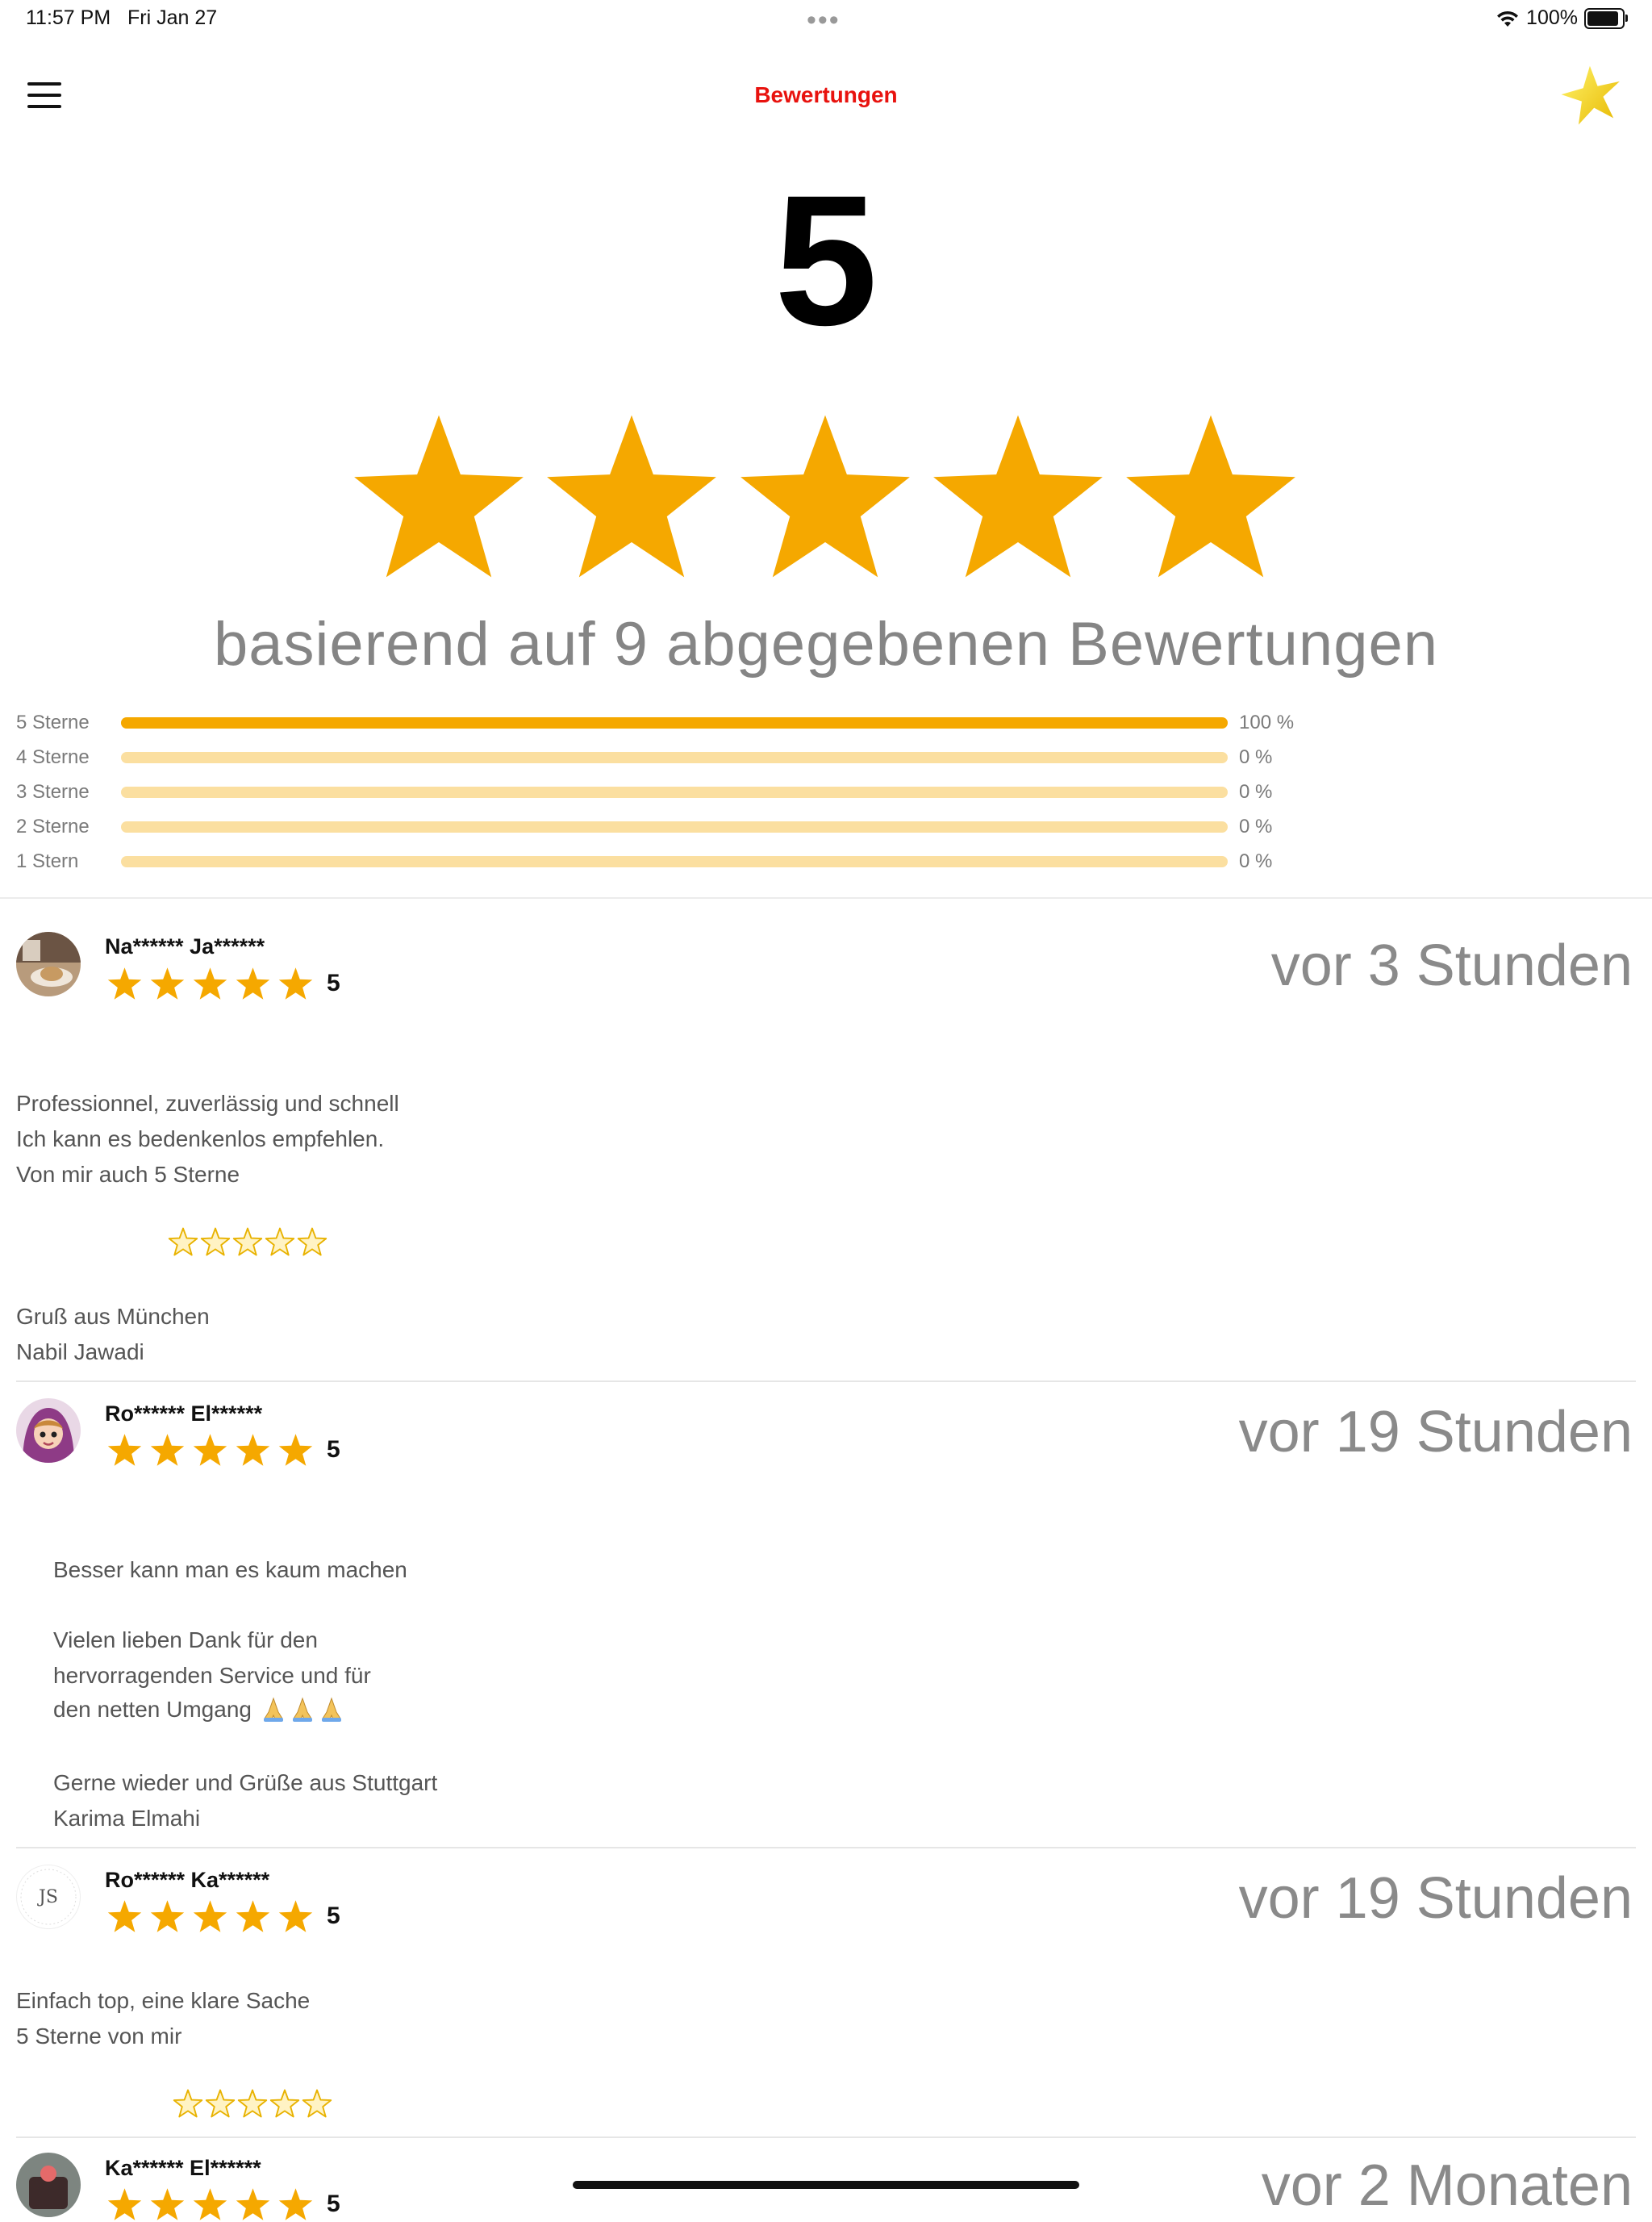 This screenshot has height=2222, width=1652. Describe the element at coordinates (1508, 18) in the screenshot. I see `wifi-icon` at that location.